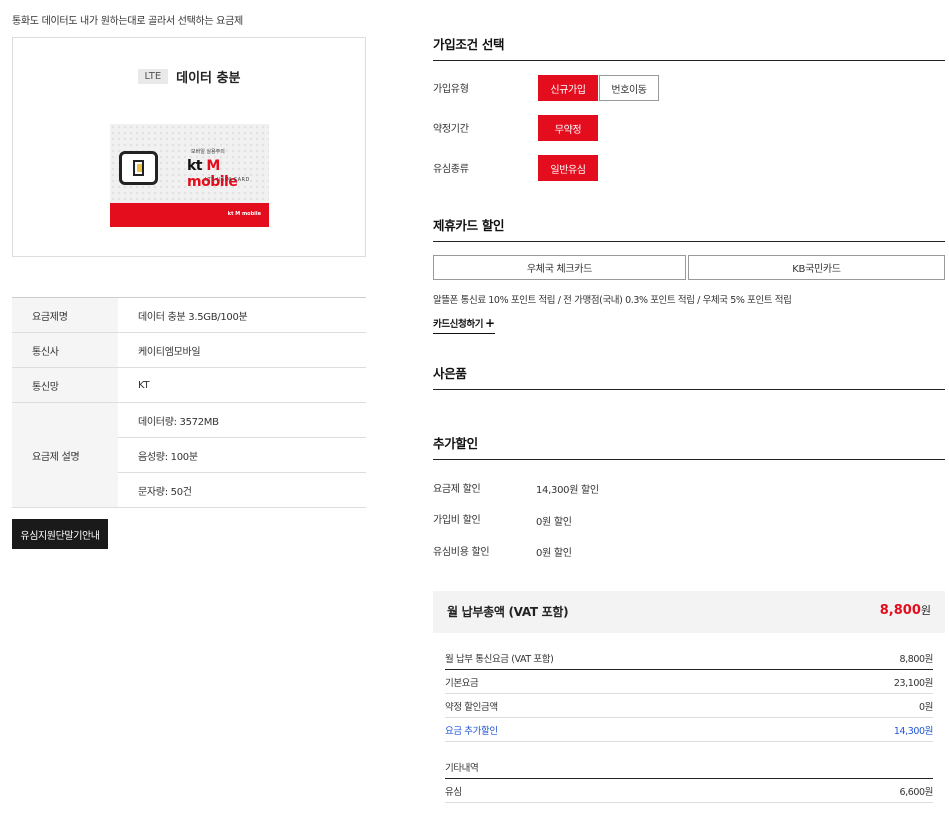 This screenshot has height=813, width=949. Describe the element at coordinates (559, 267) in the screenshot. I see `post-office-card-button: 우체국 체크카드` at that location.